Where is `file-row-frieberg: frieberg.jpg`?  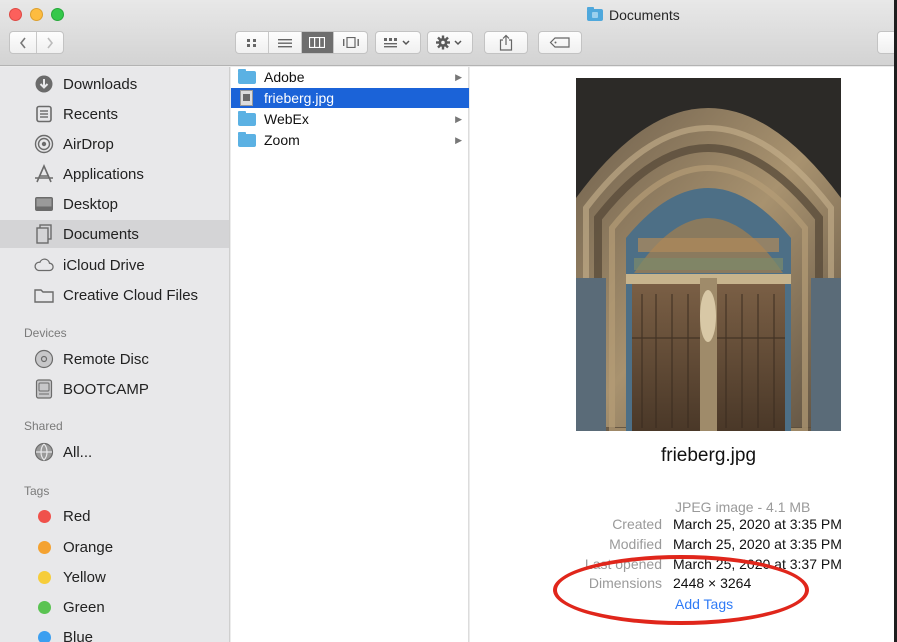 file-row-frieberg: frieberg.jpg is located at coordinates (350, 98).